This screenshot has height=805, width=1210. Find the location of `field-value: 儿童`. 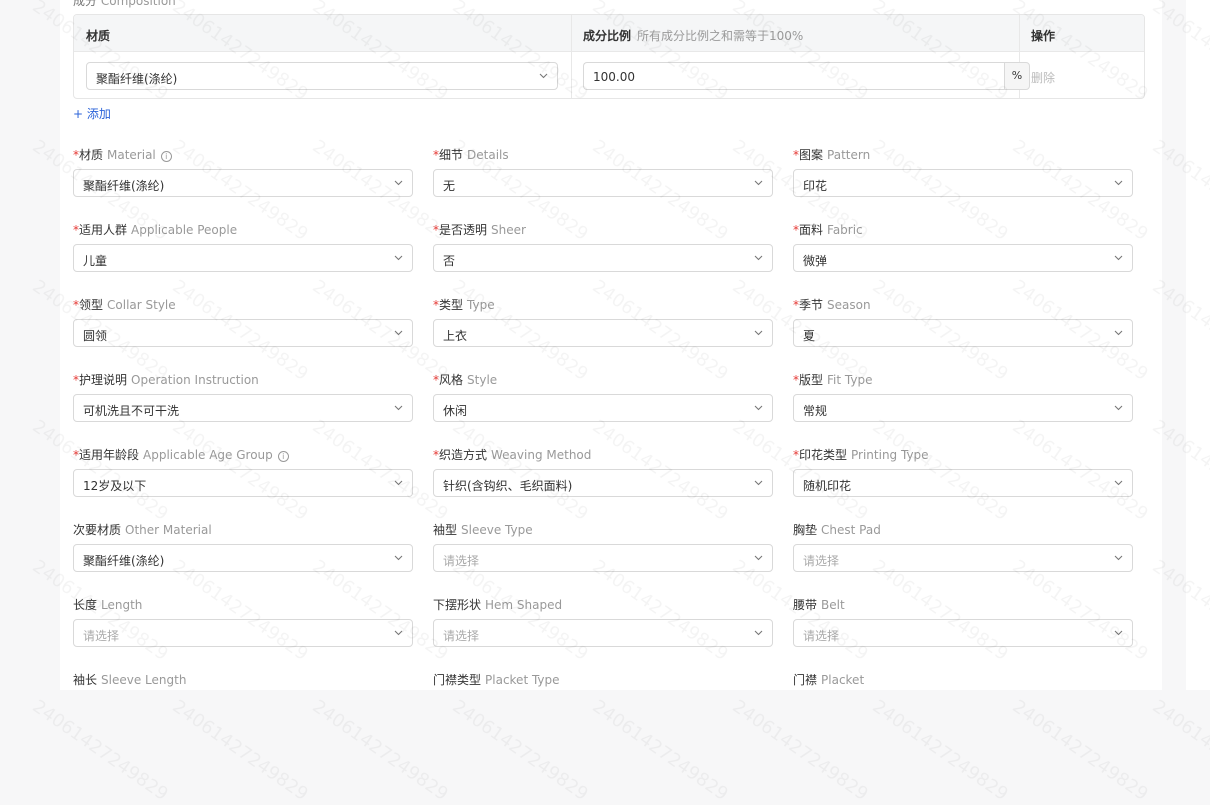

field-value: 儿童 is located at coordinates (95, 261).